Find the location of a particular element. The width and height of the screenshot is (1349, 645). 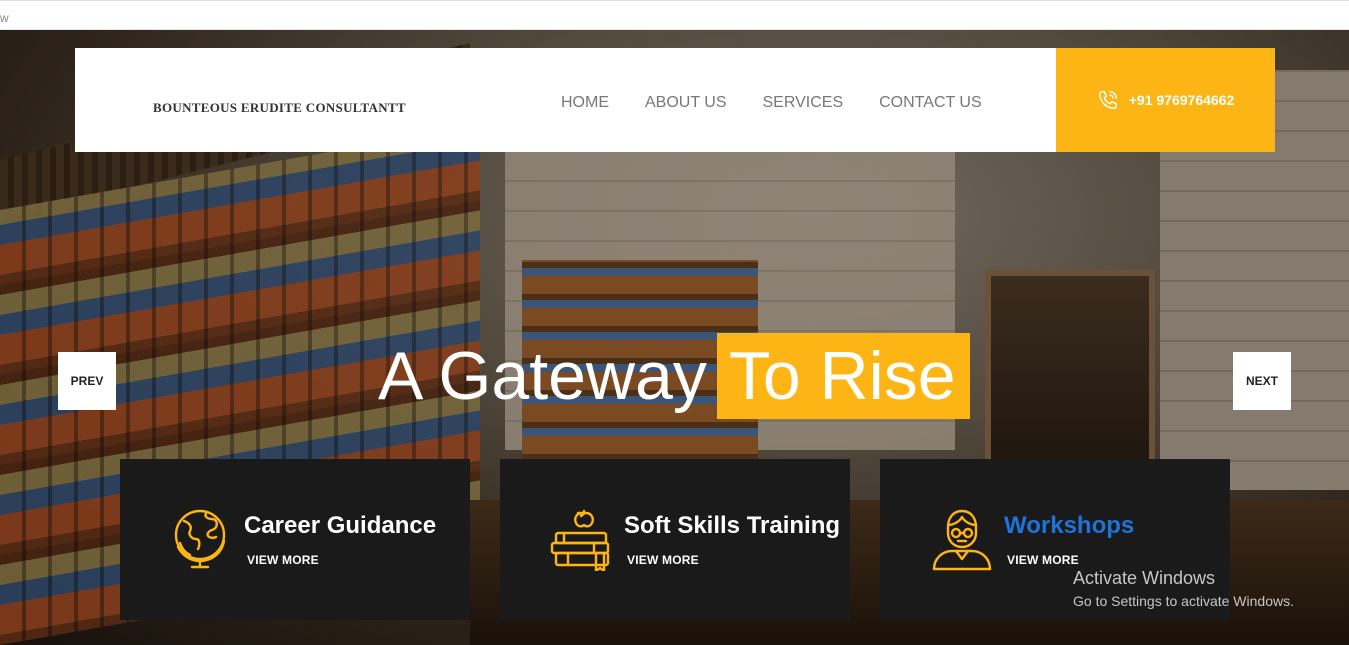

slider-prev-button: PREV is located at coordinates (87, 381).